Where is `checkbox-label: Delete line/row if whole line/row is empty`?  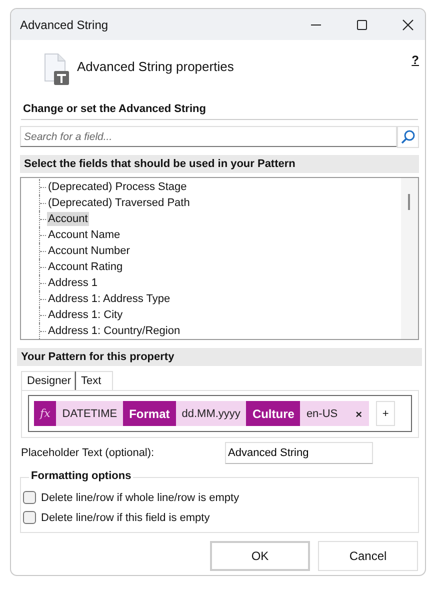 checkbox-label: Delete line/row if whole line/row is empty is located at coordinates (140, 498).